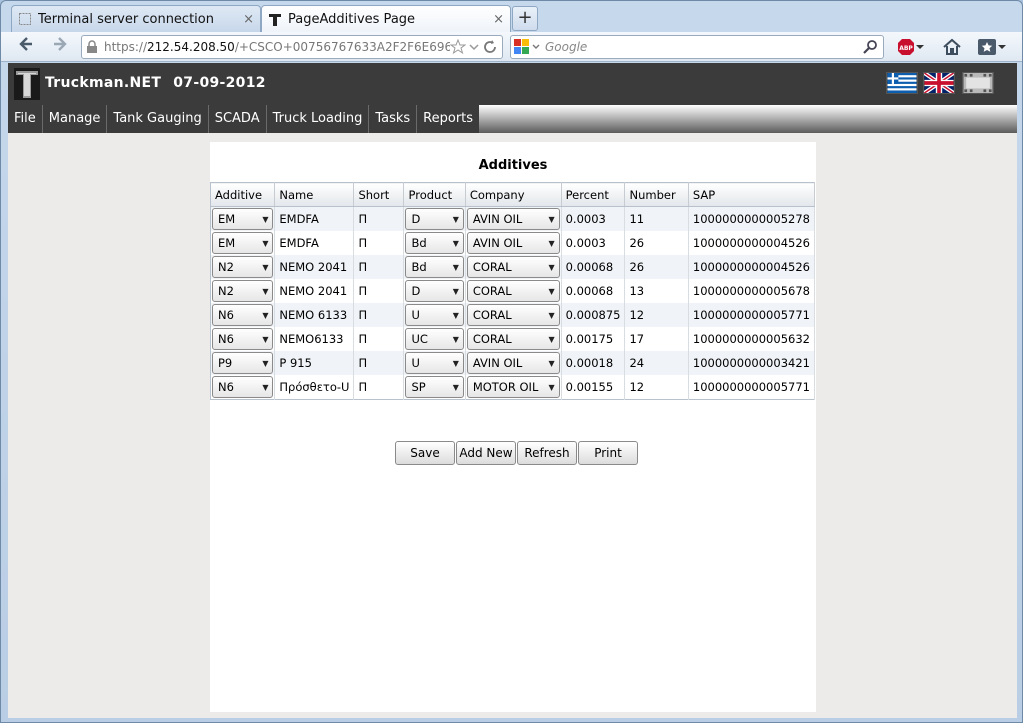 The height and width of the screenshot is (723, 1023). I want to click on number-cell: 13, so click(656, 291).